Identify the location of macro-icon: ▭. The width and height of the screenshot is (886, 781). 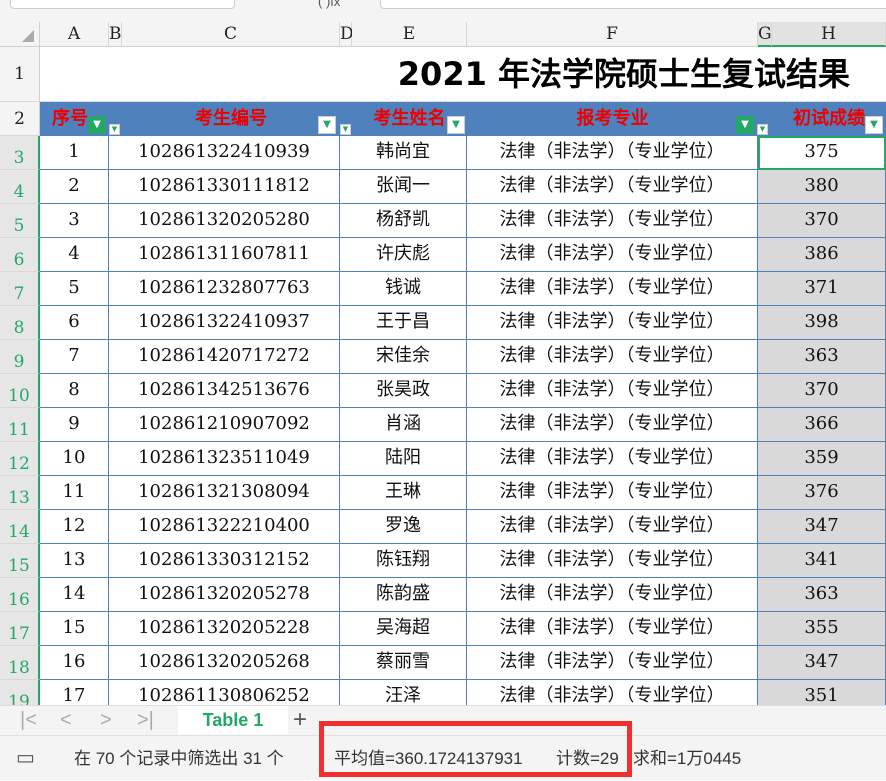
(25, 758).